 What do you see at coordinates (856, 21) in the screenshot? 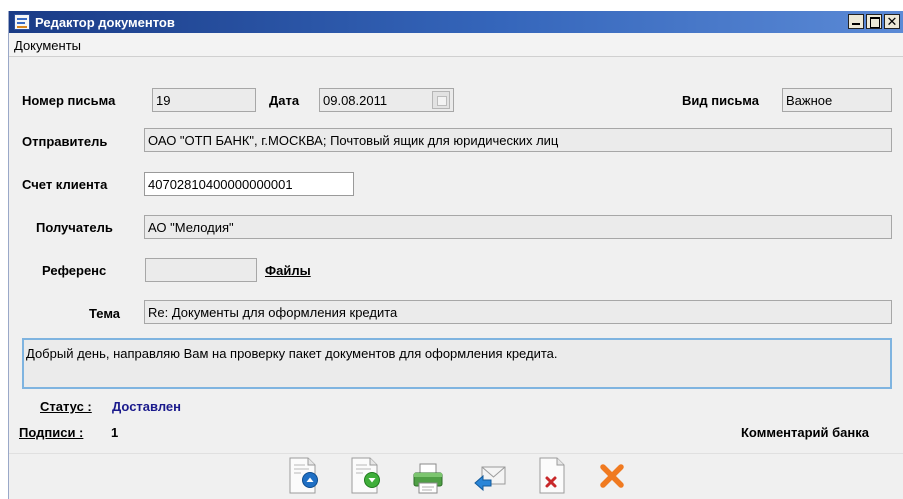
I see `minimize-button` at bounding box center [856, 21].